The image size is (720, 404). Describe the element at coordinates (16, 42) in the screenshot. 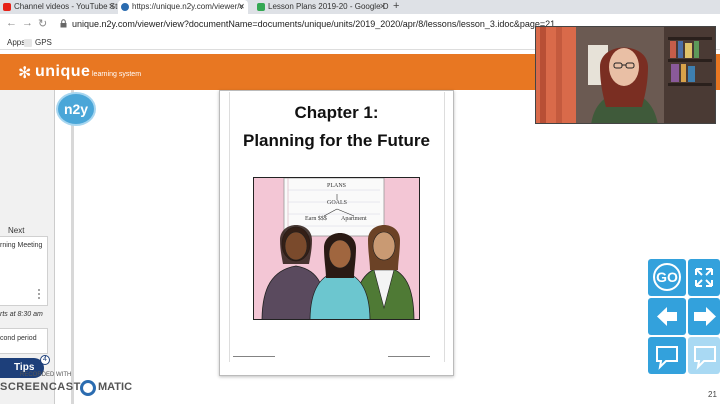

I see `bookmark-label: Apps` at that location.